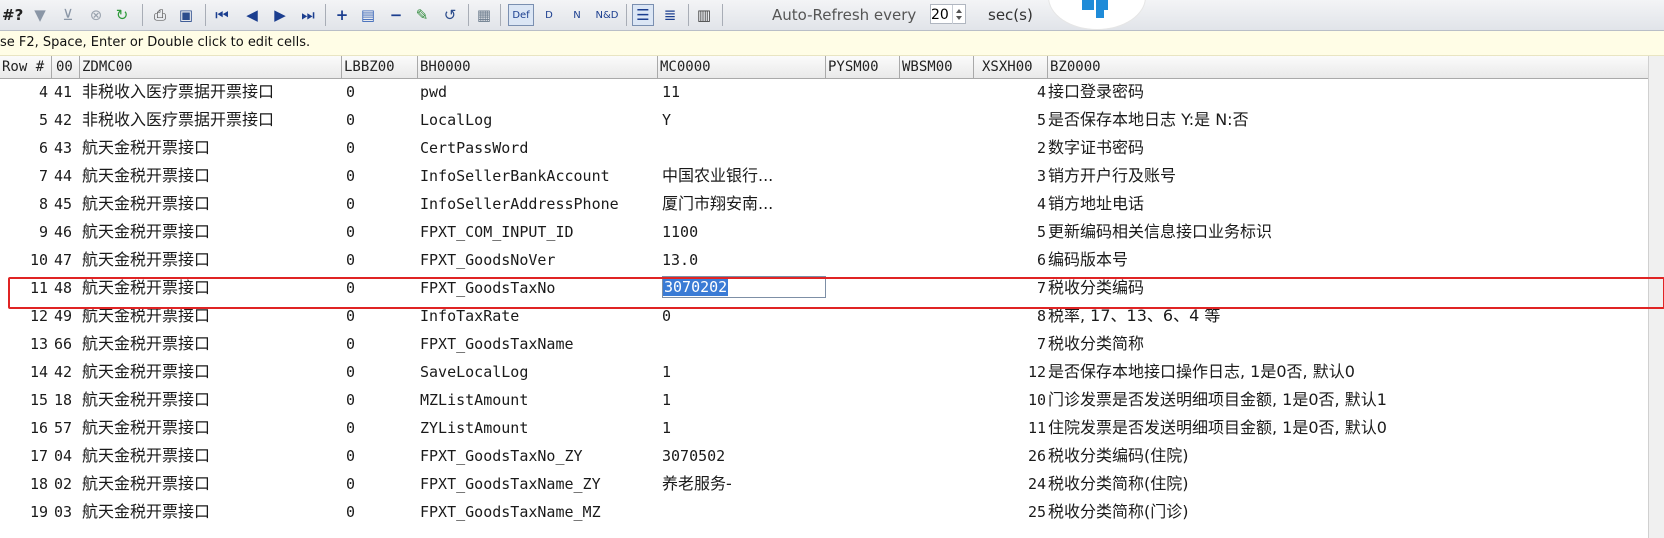 This screenshot has height=538, width=1664. I want to click on id-cell: 45, so click(67, 204).